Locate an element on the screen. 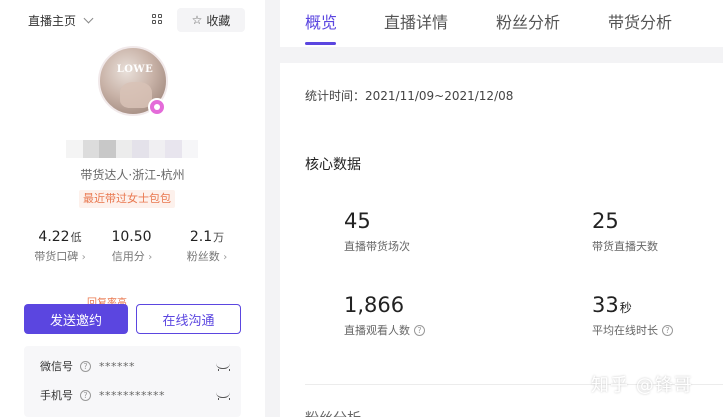  profile-stats: 4.22低 带货口碑 › 10.50 信用分 › 2.1万 粉丝数 › is located at coordinates (132, 246).